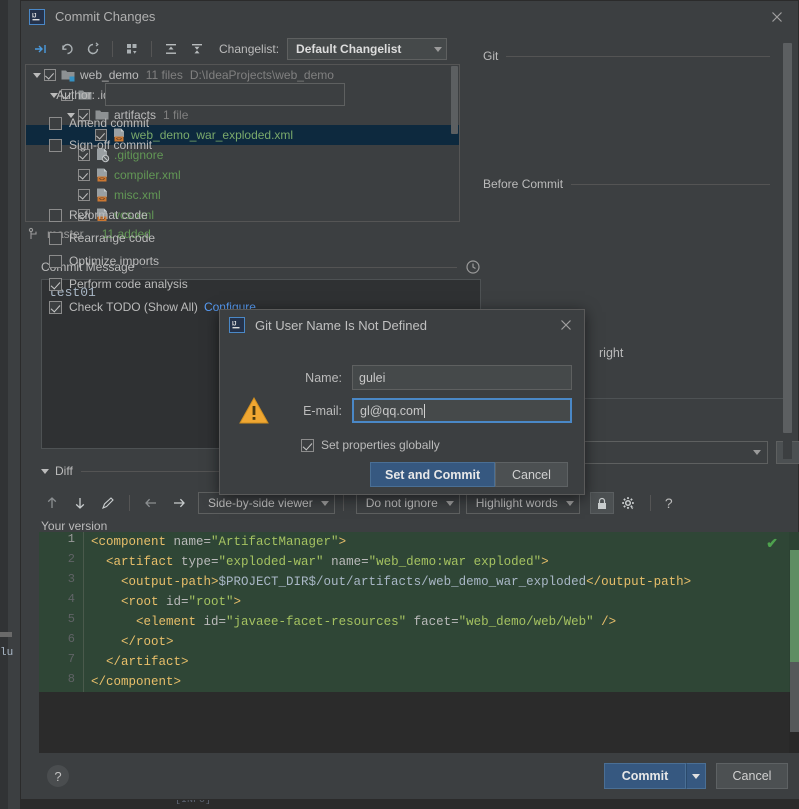 This screenshot has width=799, height=809. Describe the element at coordinates (80, 503) in the screenshot. I see `next-difference-icon` at that location.